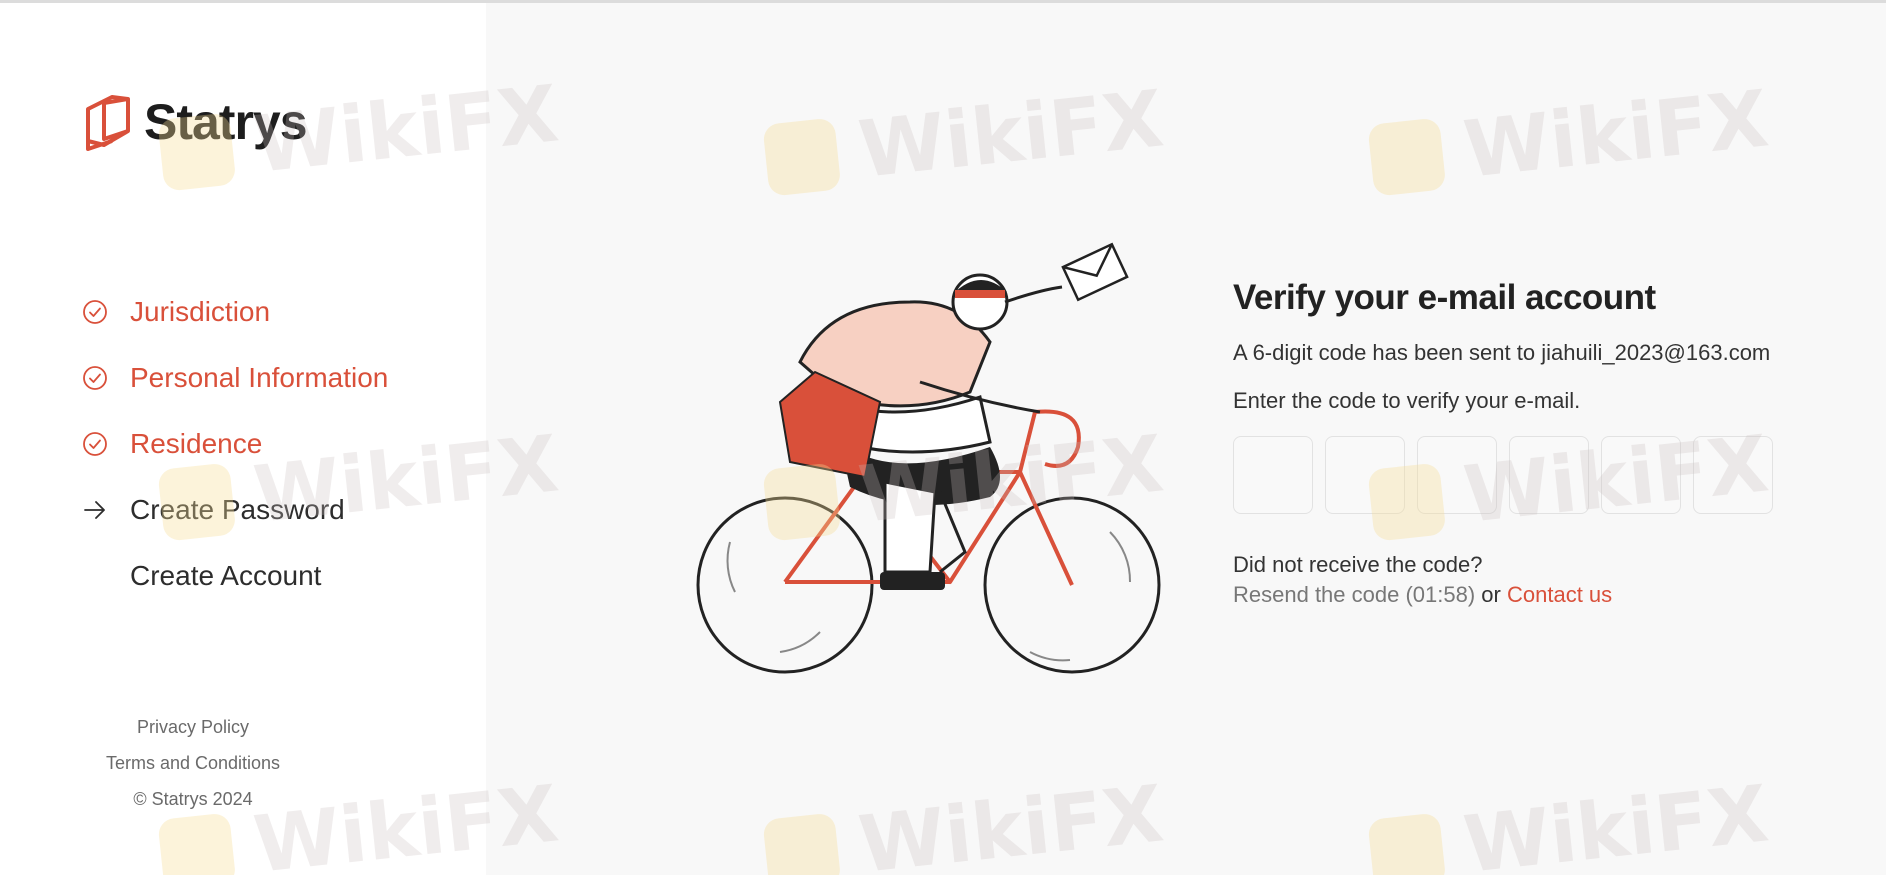  What do you see at coordinates (928, 458) in the screenshot?
I see `cyclist-illustration` at bounding box center [928, 458].